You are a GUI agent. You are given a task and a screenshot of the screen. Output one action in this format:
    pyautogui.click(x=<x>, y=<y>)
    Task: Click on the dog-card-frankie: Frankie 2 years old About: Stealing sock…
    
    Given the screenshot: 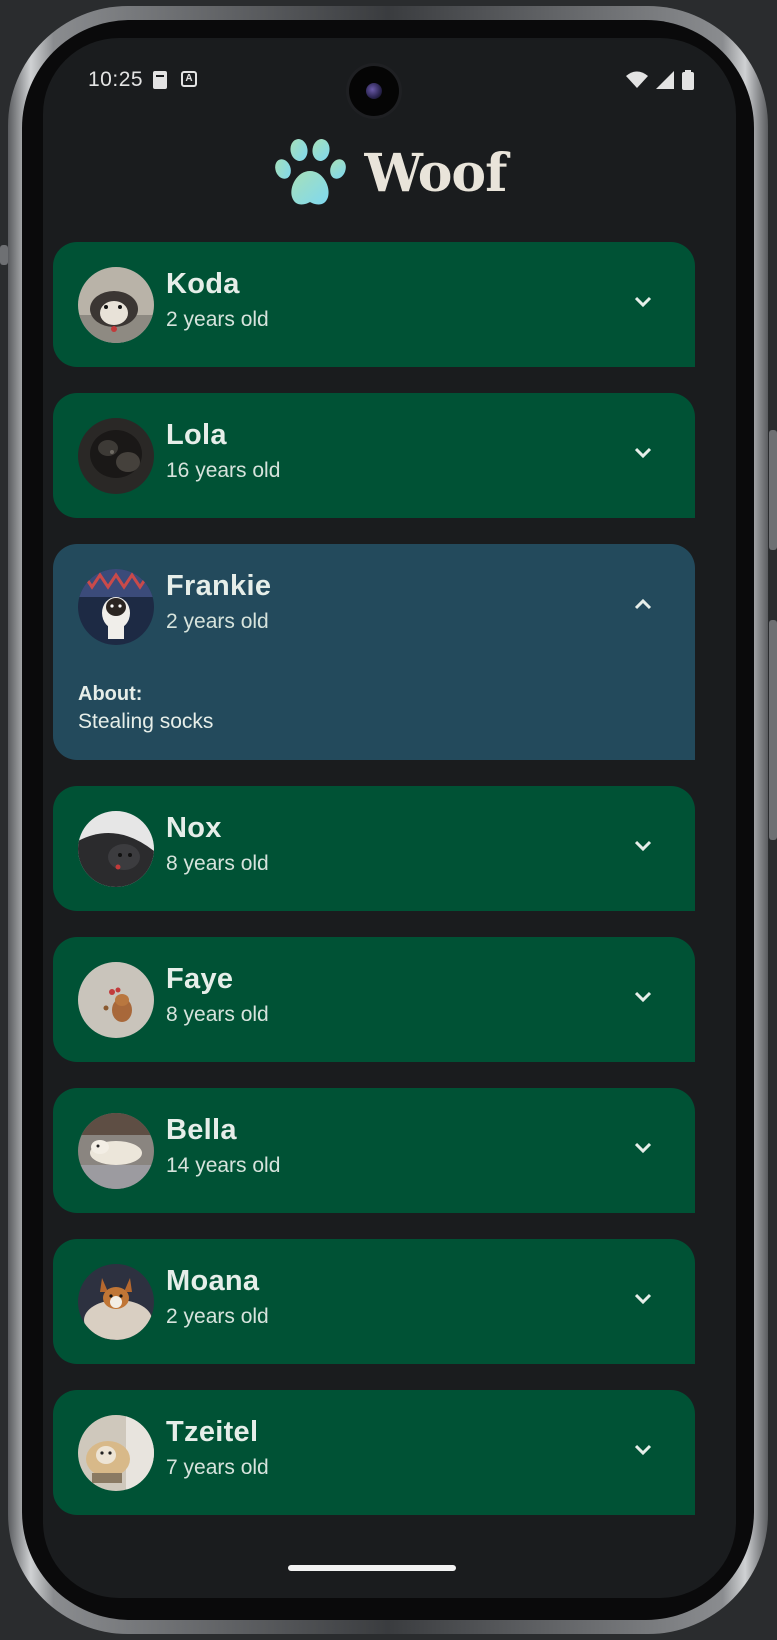 What is the action you would take?
    pyautogui.click(x=374, y=652)
    